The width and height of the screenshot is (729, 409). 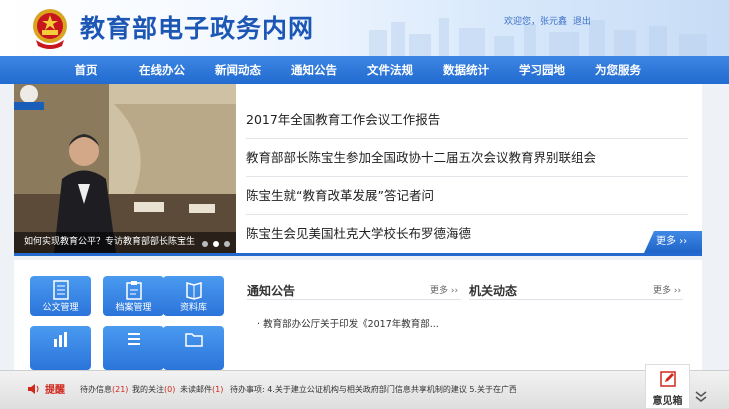 What do you see at coordinates (667, 379) in the screenshot?
I see `edit-icon` at bounding box center [667, 379].